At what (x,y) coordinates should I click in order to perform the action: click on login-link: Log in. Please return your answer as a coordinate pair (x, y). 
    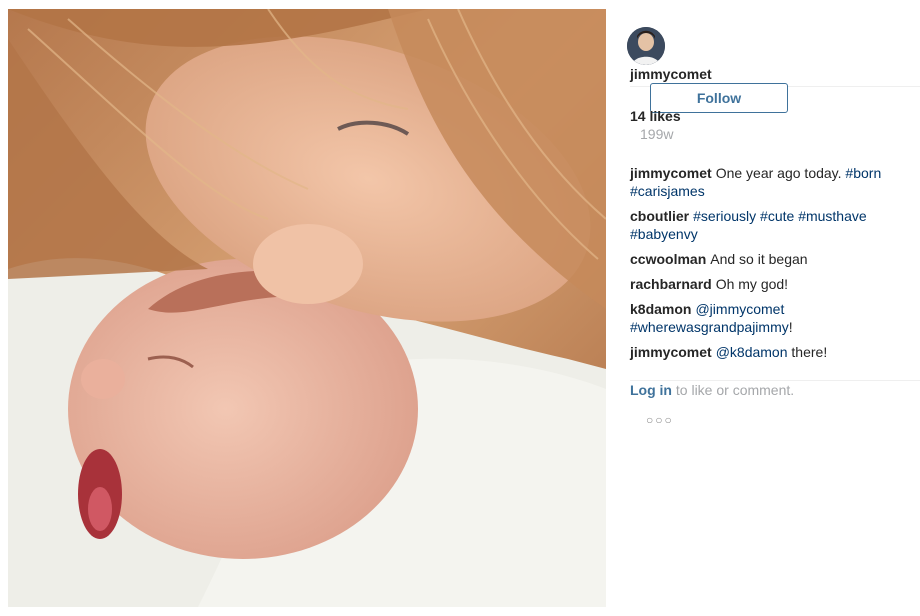
    Looking at the image, I should click on (651, 390).